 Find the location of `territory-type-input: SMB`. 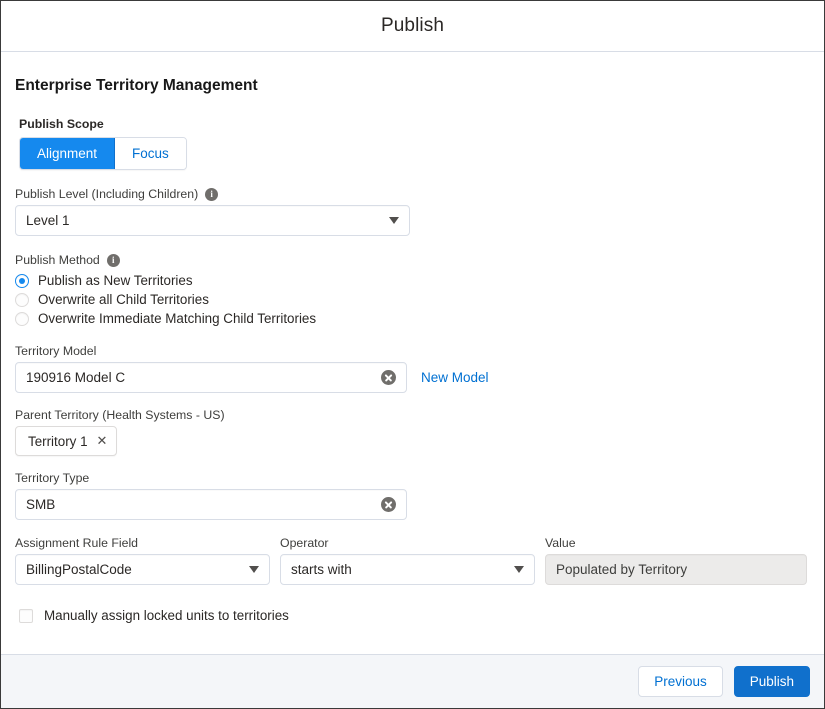

territory-type-input: SMB is located at coordinates (211, 504).